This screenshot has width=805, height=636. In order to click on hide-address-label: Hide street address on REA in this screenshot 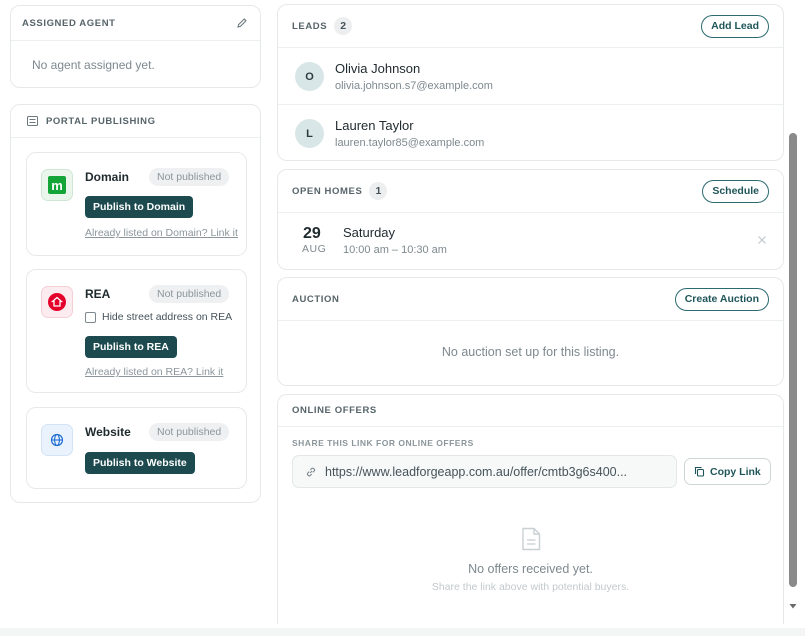, I will do `click(167, 317)`.